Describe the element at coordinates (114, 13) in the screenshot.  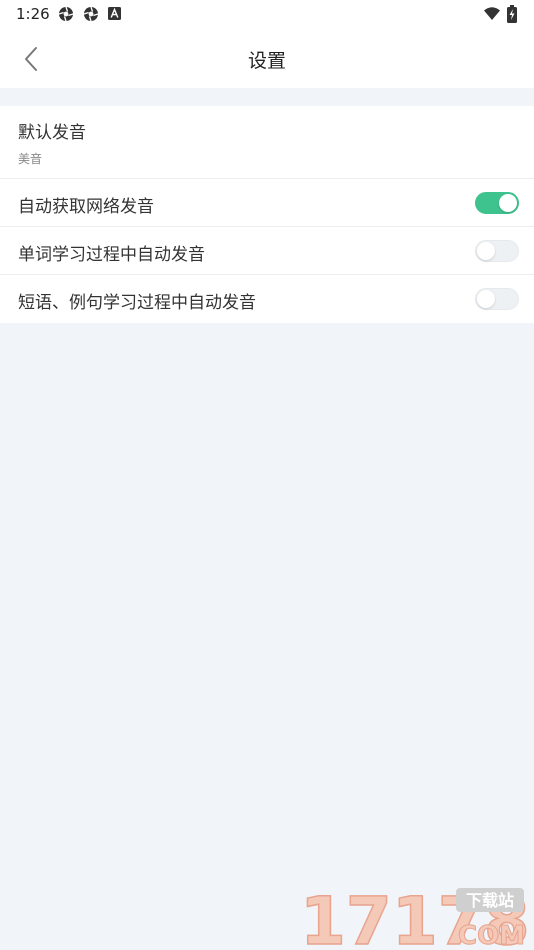
I see `accessibility-a-icon` at that location.